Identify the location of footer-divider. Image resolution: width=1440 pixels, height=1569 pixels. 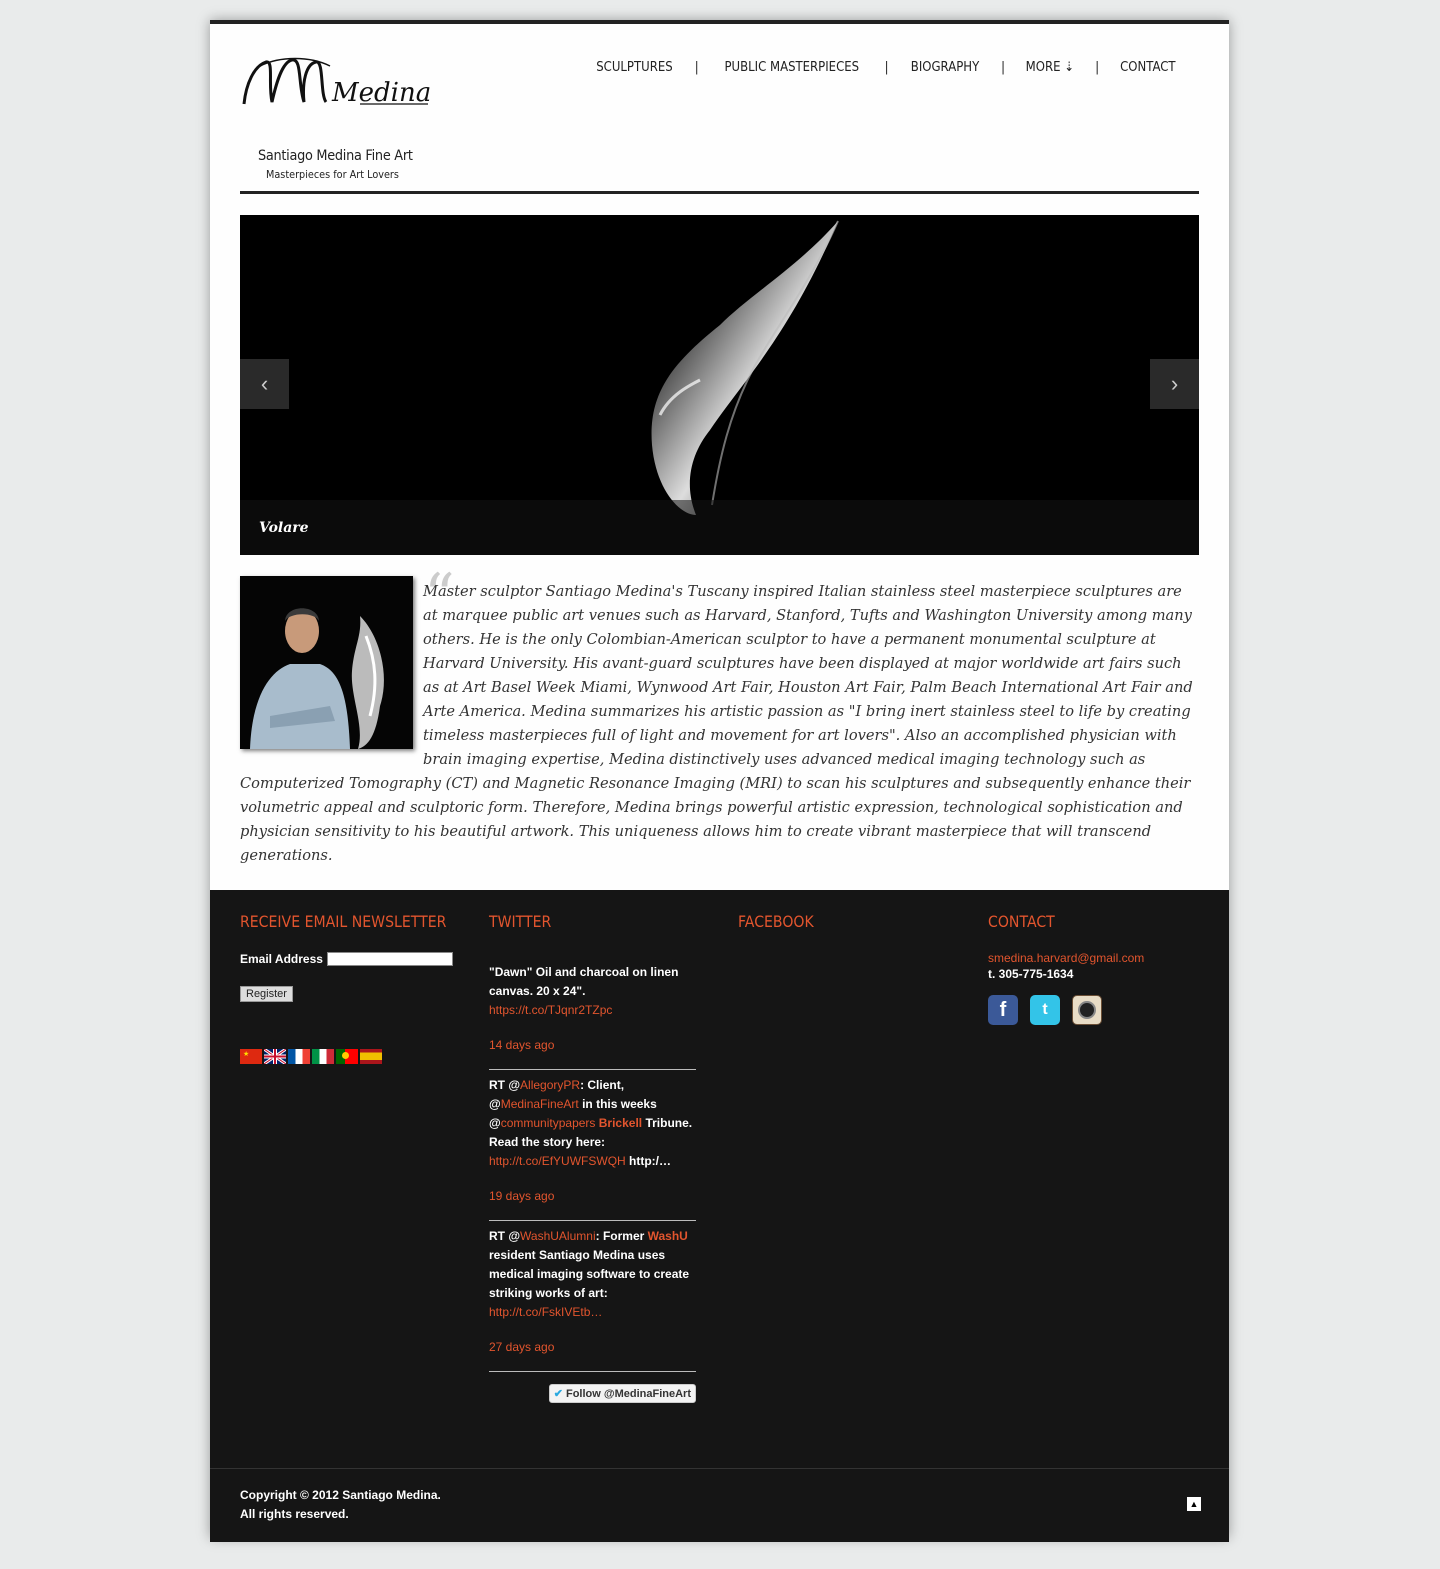
(719, 1468).